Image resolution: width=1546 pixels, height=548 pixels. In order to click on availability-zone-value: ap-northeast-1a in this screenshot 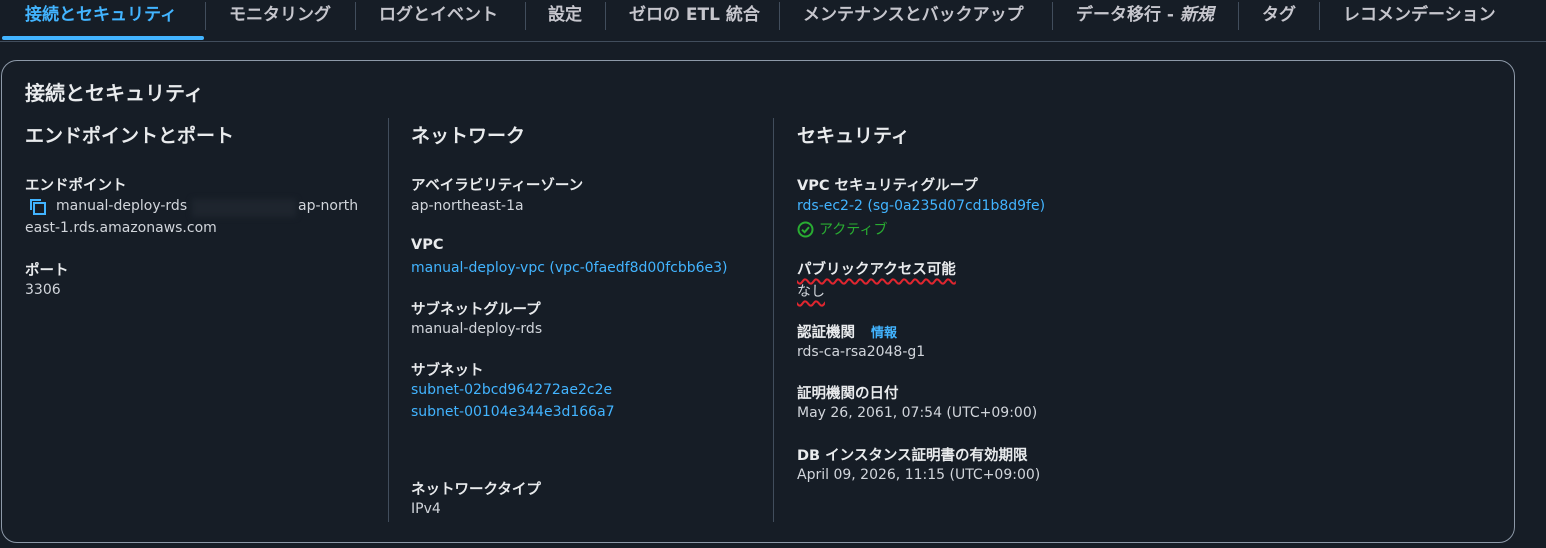, I will do `click(467, 206)`.